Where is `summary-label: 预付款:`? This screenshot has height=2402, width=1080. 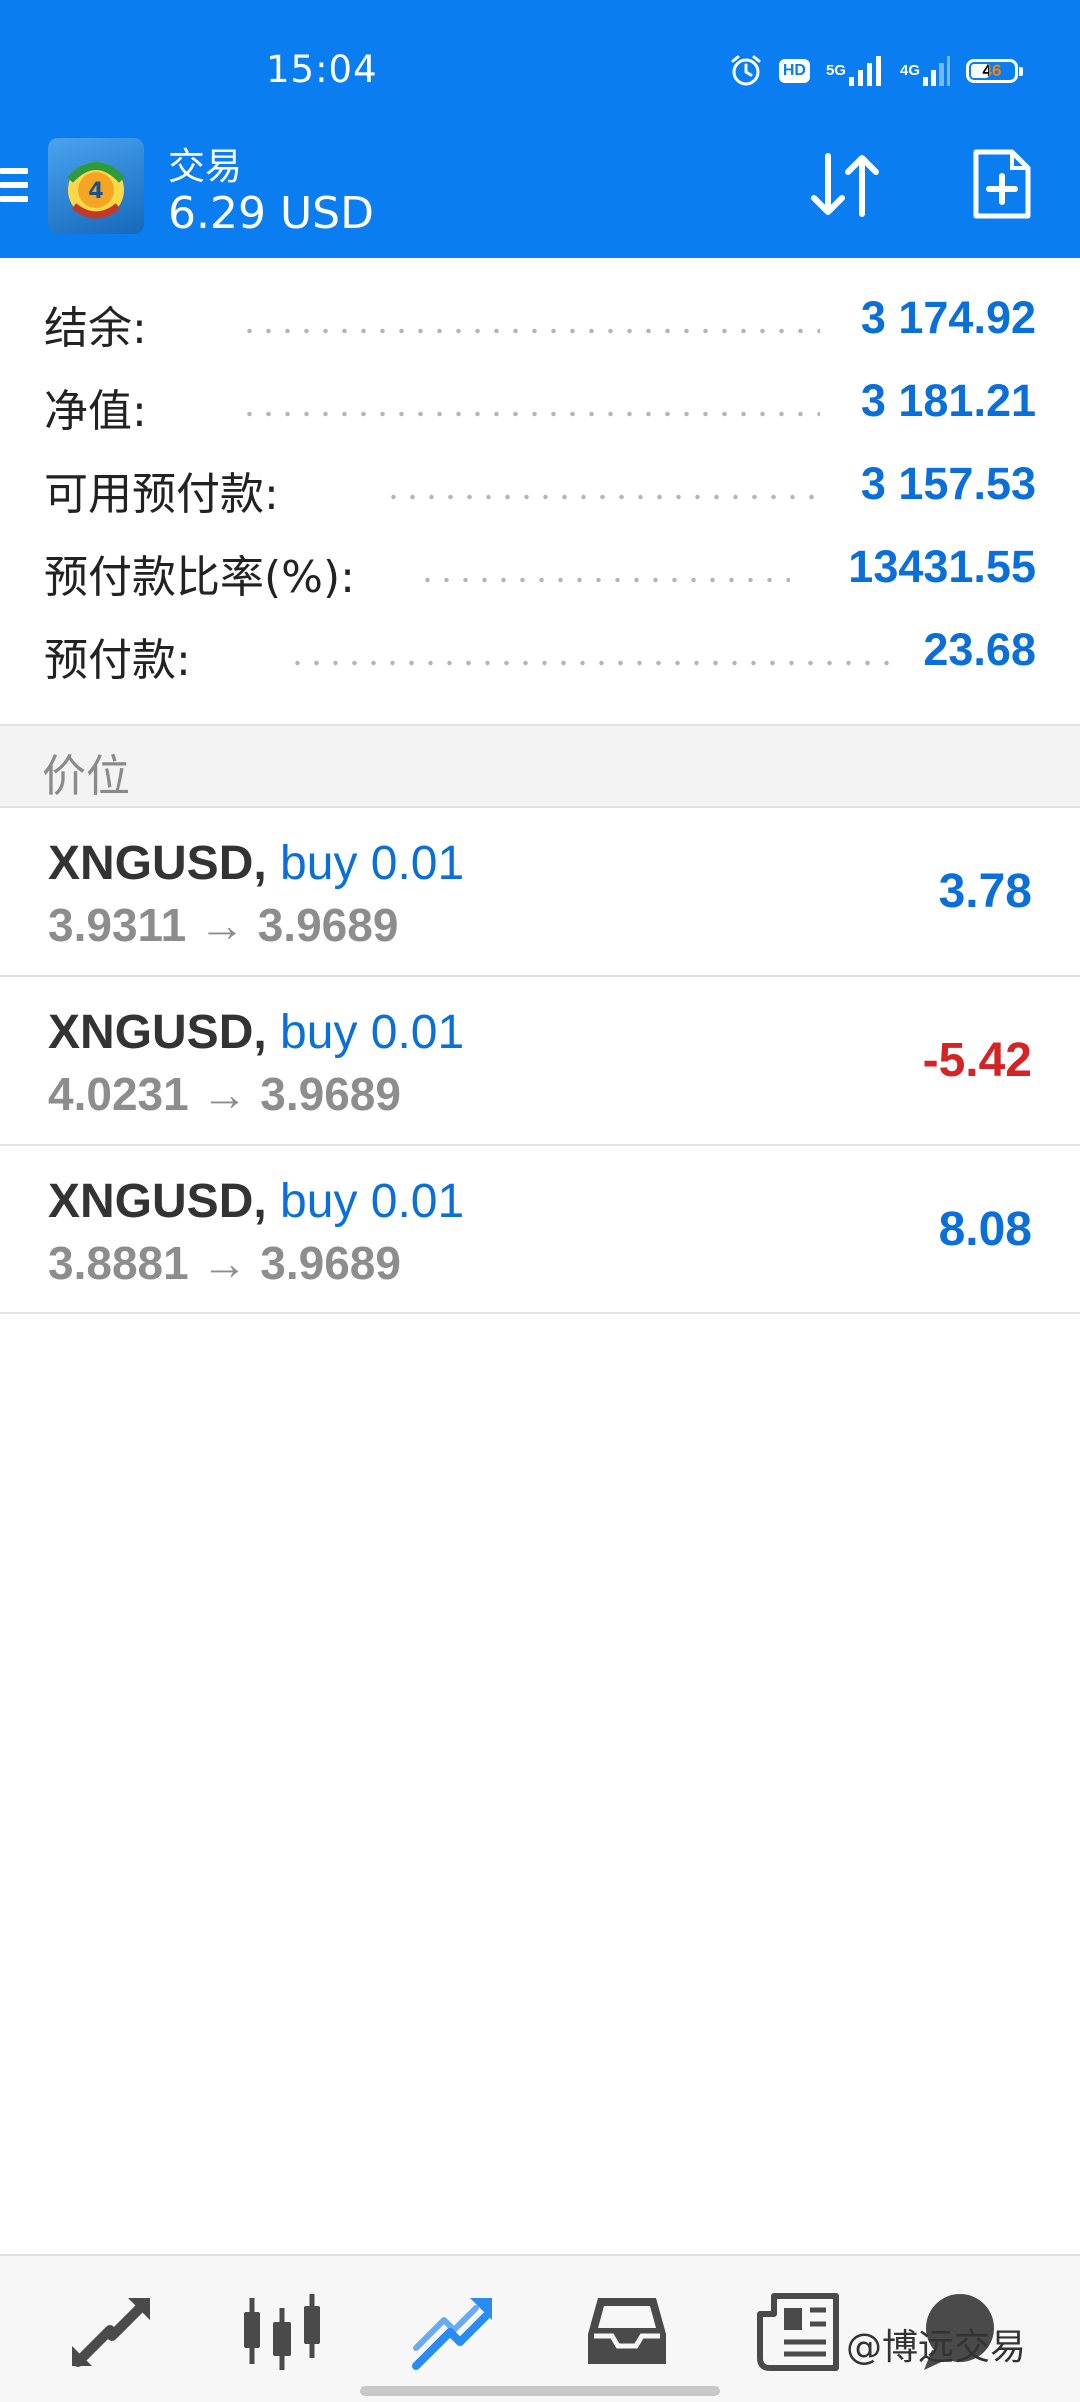 summary-label: 预付款: is located at coordinates (117, 656).